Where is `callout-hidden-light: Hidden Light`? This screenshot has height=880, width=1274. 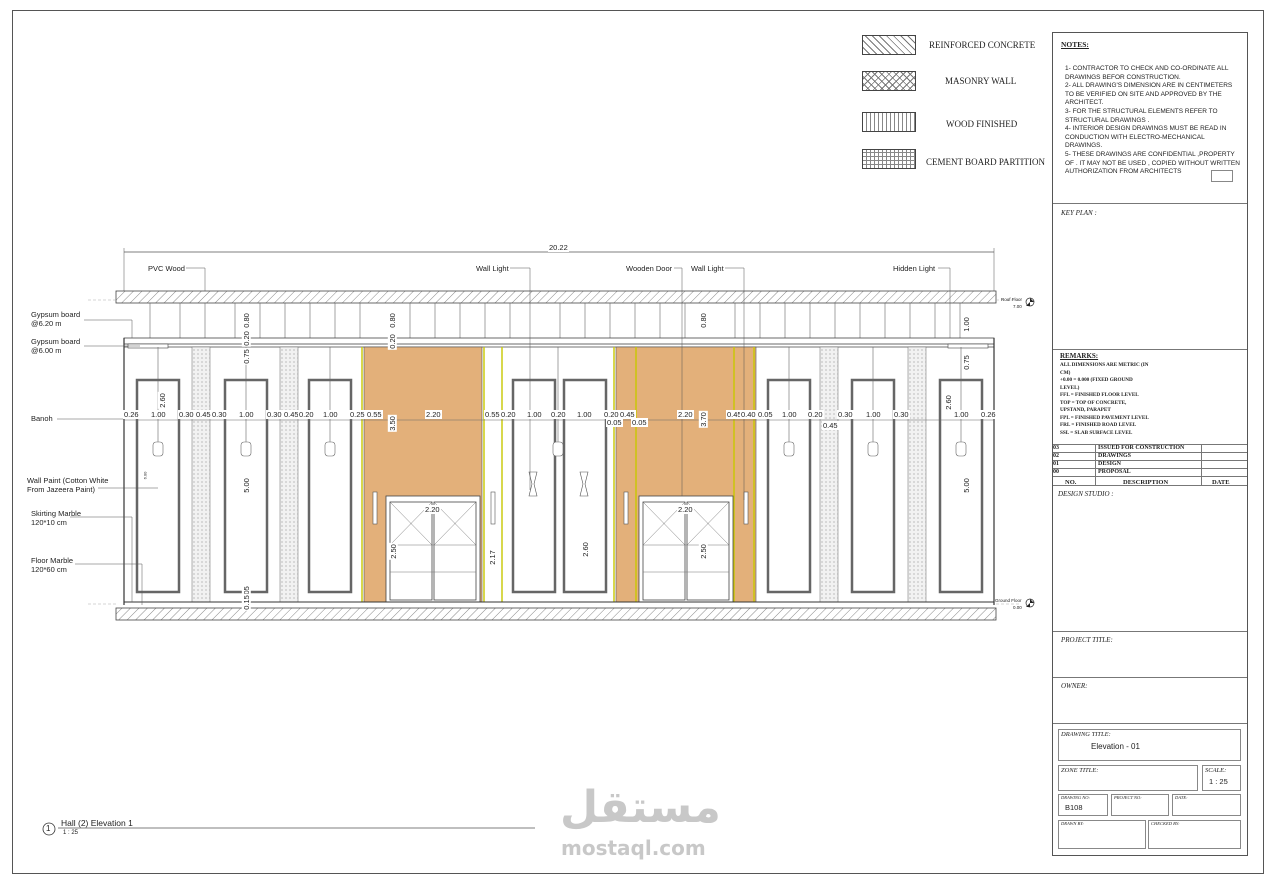
callout-hidden-light: Hidden Light is located at coordinates (914, 268).